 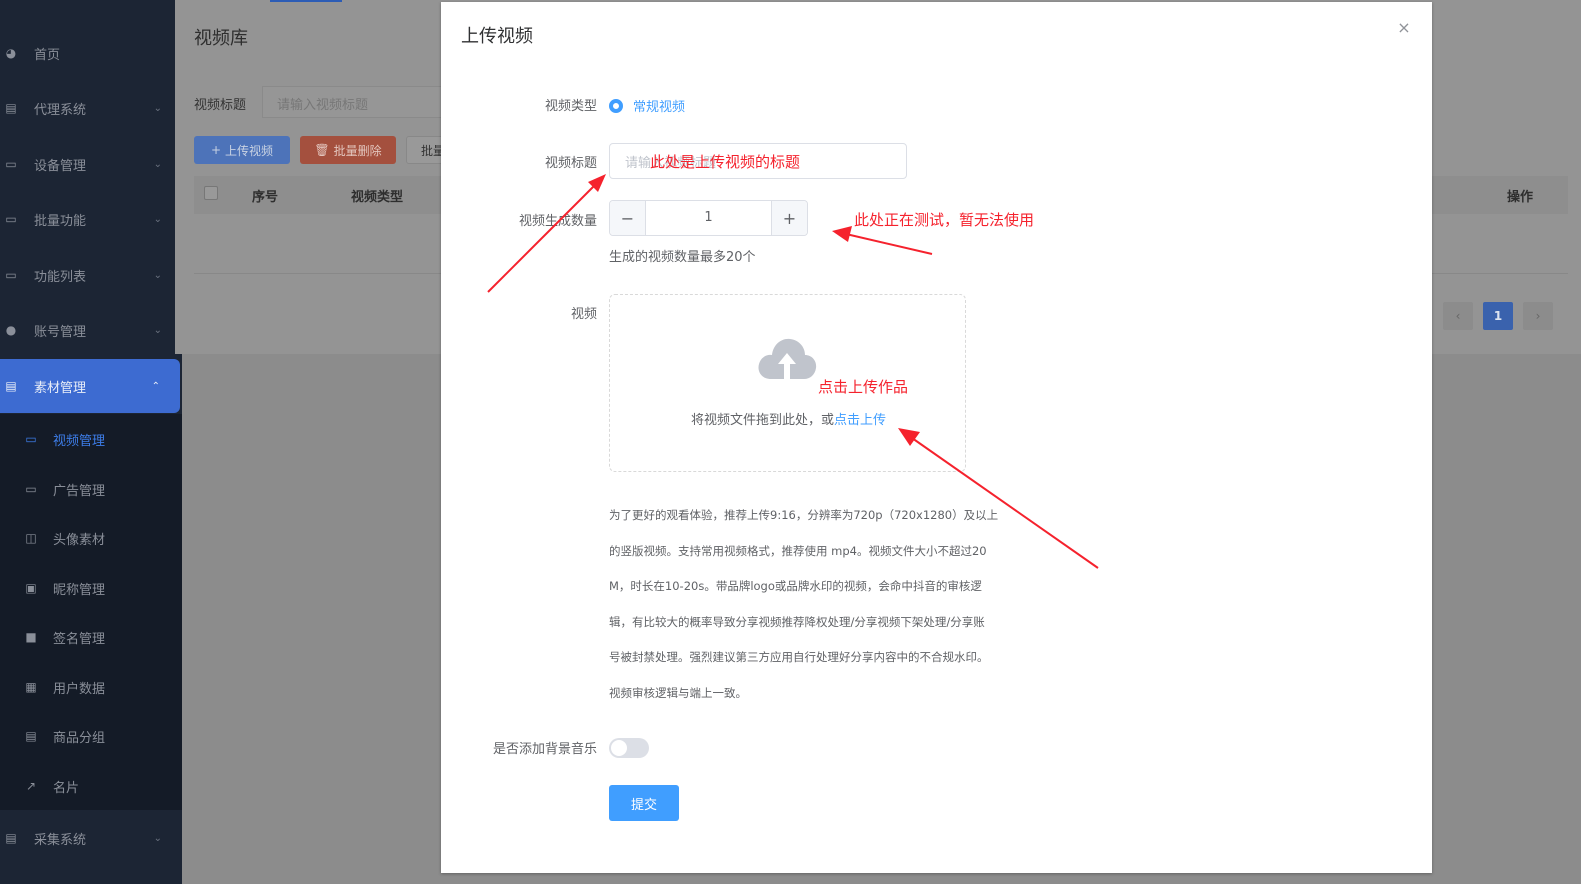 What do you see at coordinates (31, 588) in the screenshot?
I see `id-card-icon: ▣` at bounding box center [31, 588].